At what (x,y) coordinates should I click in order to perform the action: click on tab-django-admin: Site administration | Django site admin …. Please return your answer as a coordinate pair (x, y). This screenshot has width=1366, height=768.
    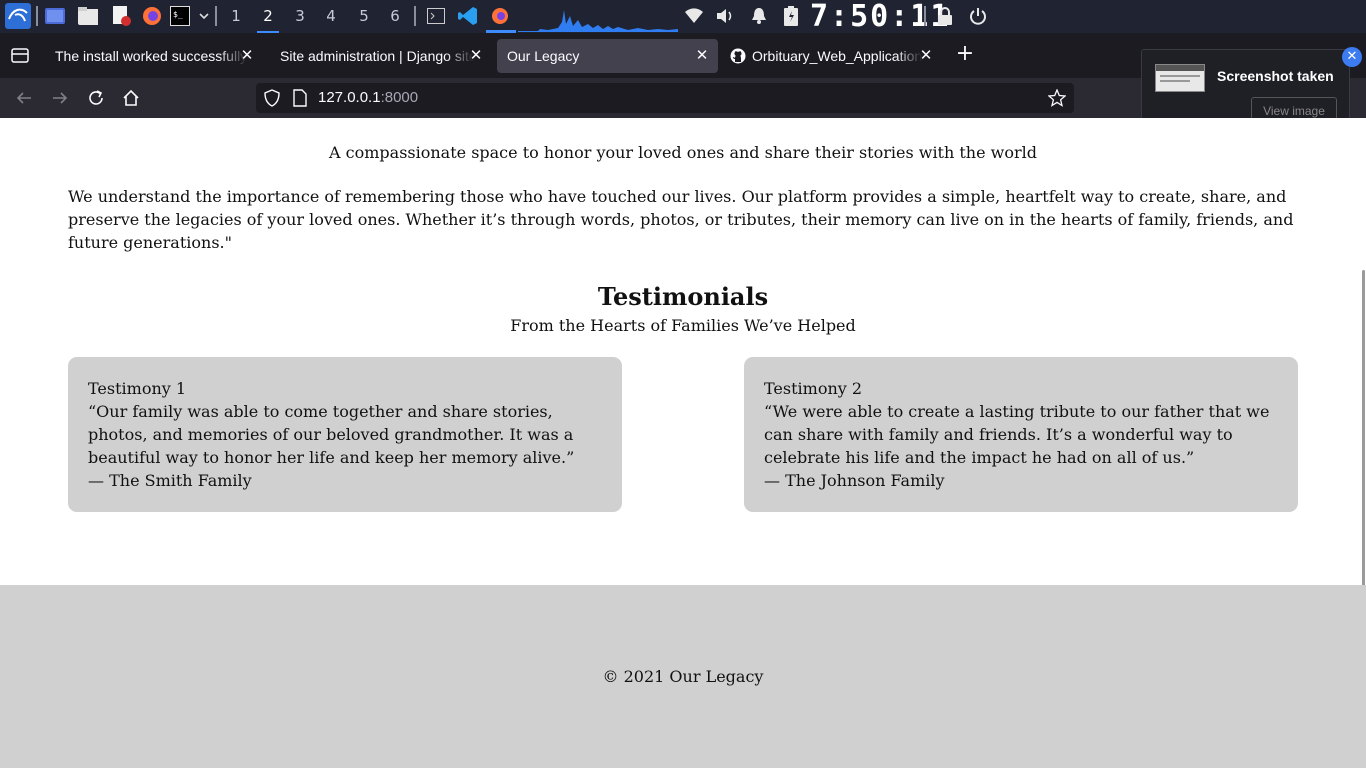
    Looking at the image, I should click on (381, 56).